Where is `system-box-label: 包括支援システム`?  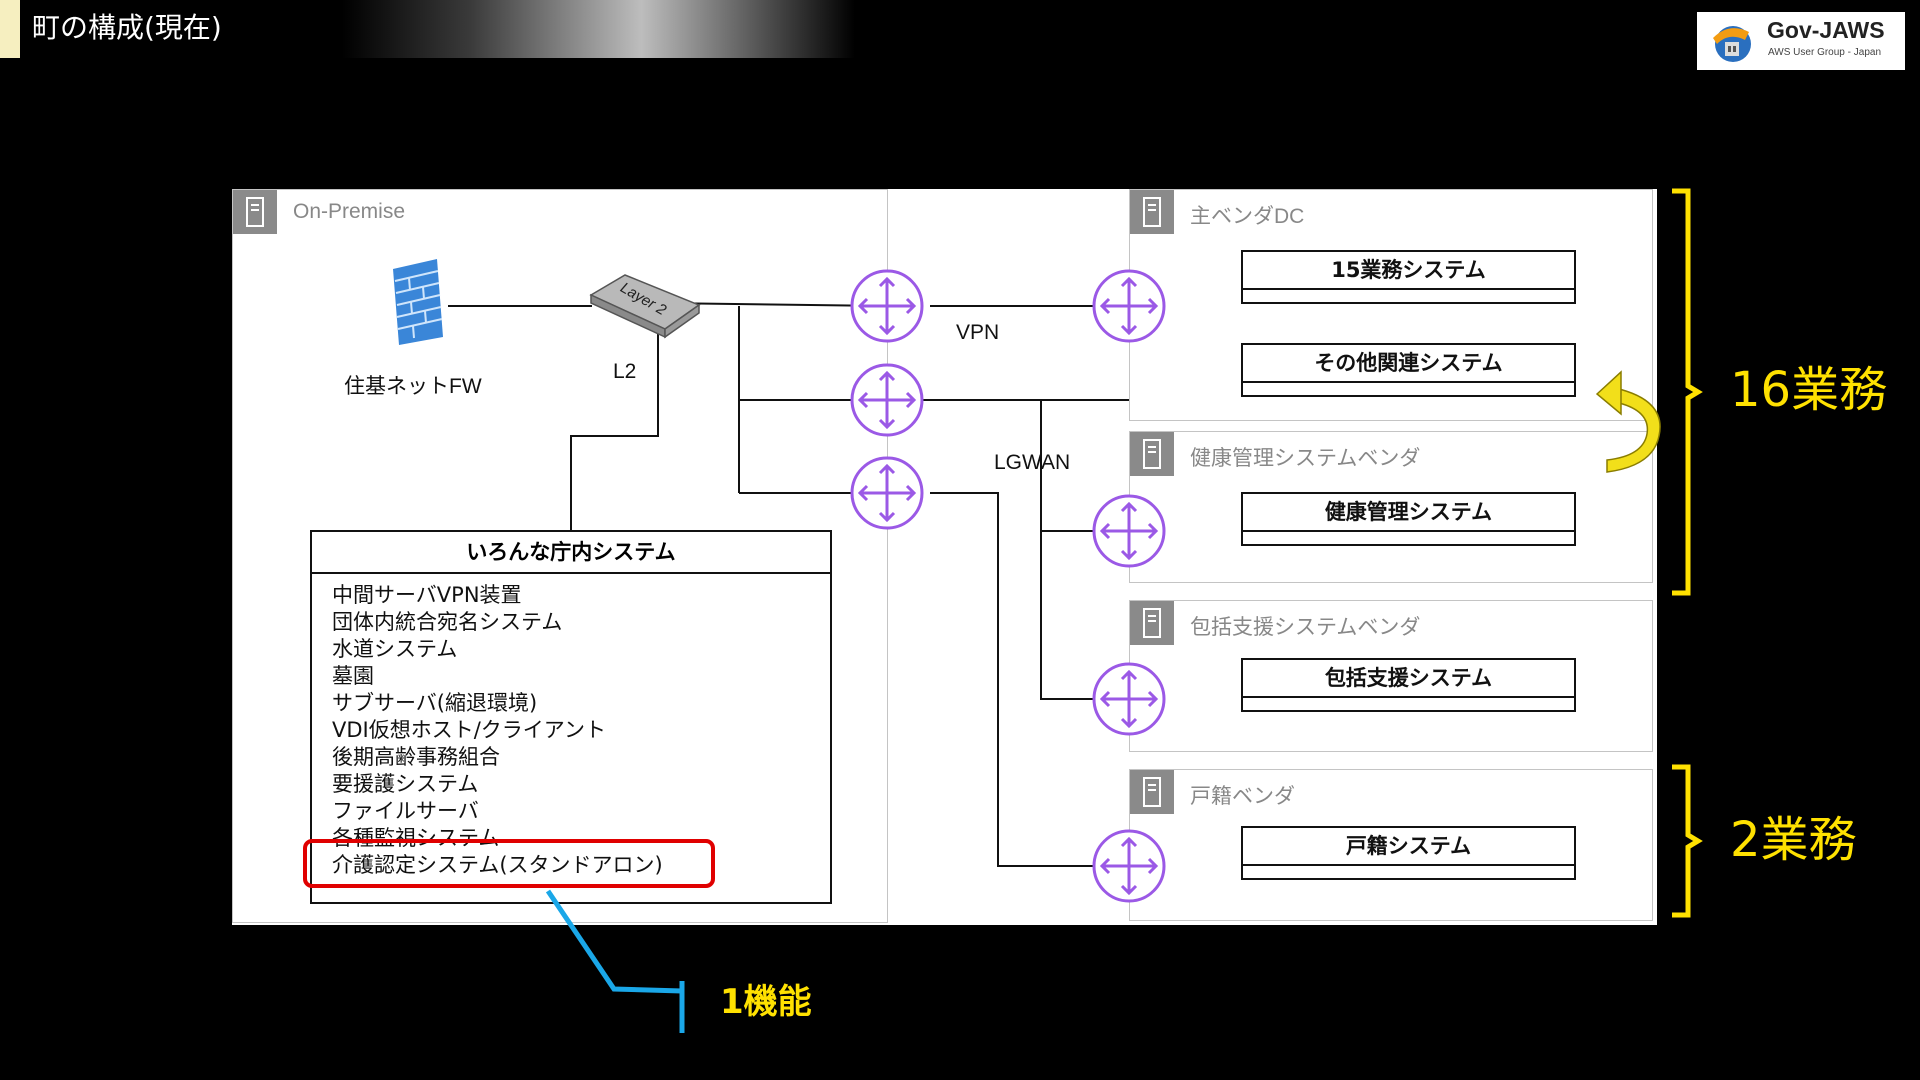 system-box-label: 包括支援システム is located at coordinates (1408, 679).